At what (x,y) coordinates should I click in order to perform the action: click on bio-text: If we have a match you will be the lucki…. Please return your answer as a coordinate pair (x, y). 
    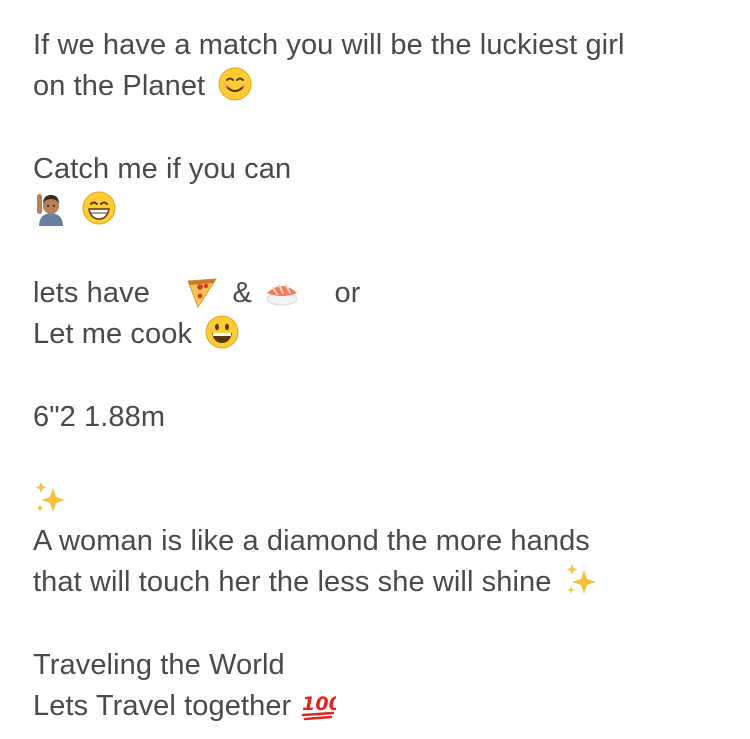
    Looking at the image, I should click on (329, 44).